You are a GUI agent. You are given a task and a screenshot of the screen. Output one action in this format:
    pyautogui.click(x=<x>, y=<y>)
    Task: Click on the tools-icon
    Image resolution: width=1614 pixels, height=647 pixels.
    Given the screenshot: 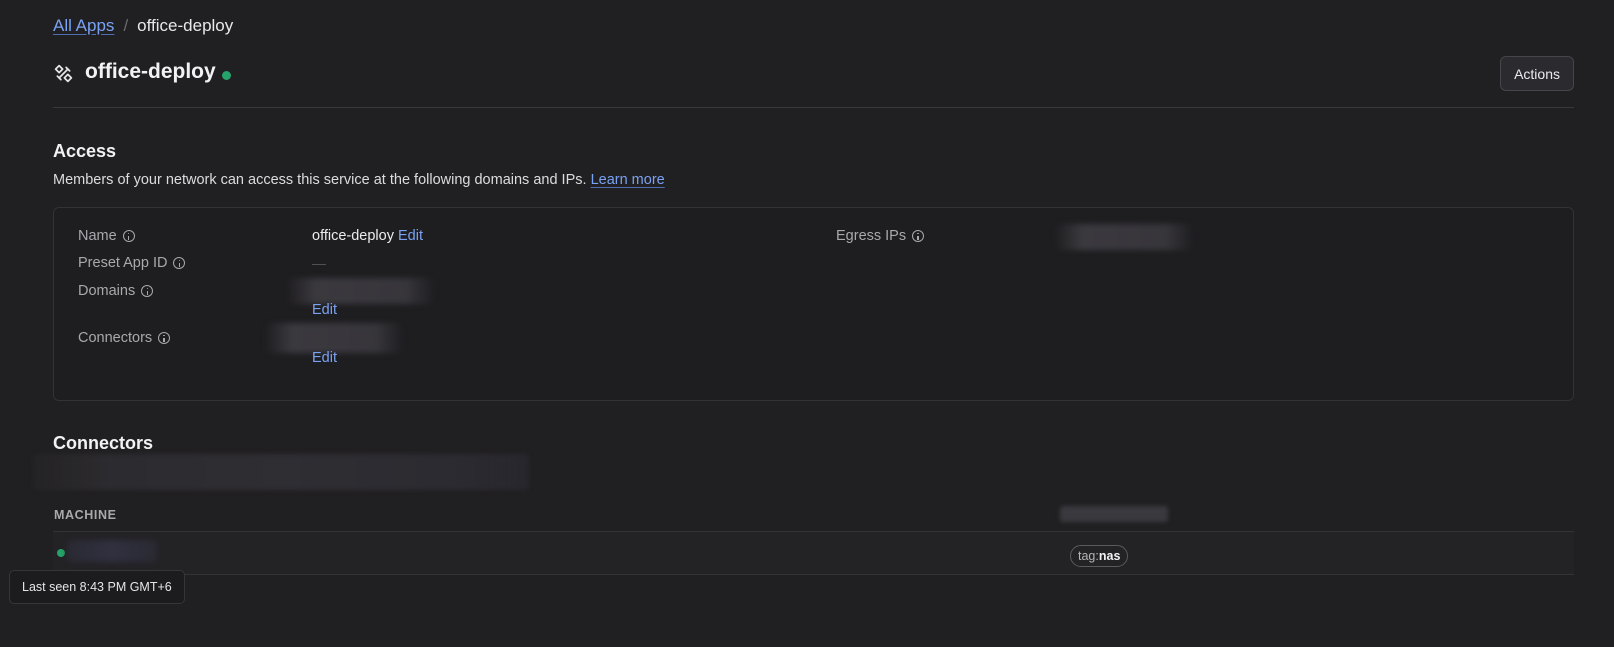 What is the action you would take?
    pyautogui.click(x=63, y=73)
    